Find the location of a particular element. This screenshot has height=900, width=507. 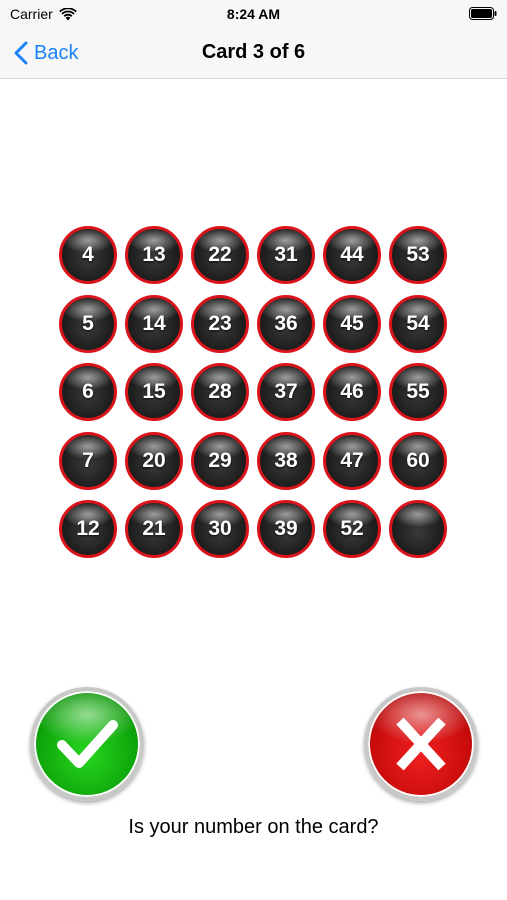

yes-button is located at coordinates (87, 744).